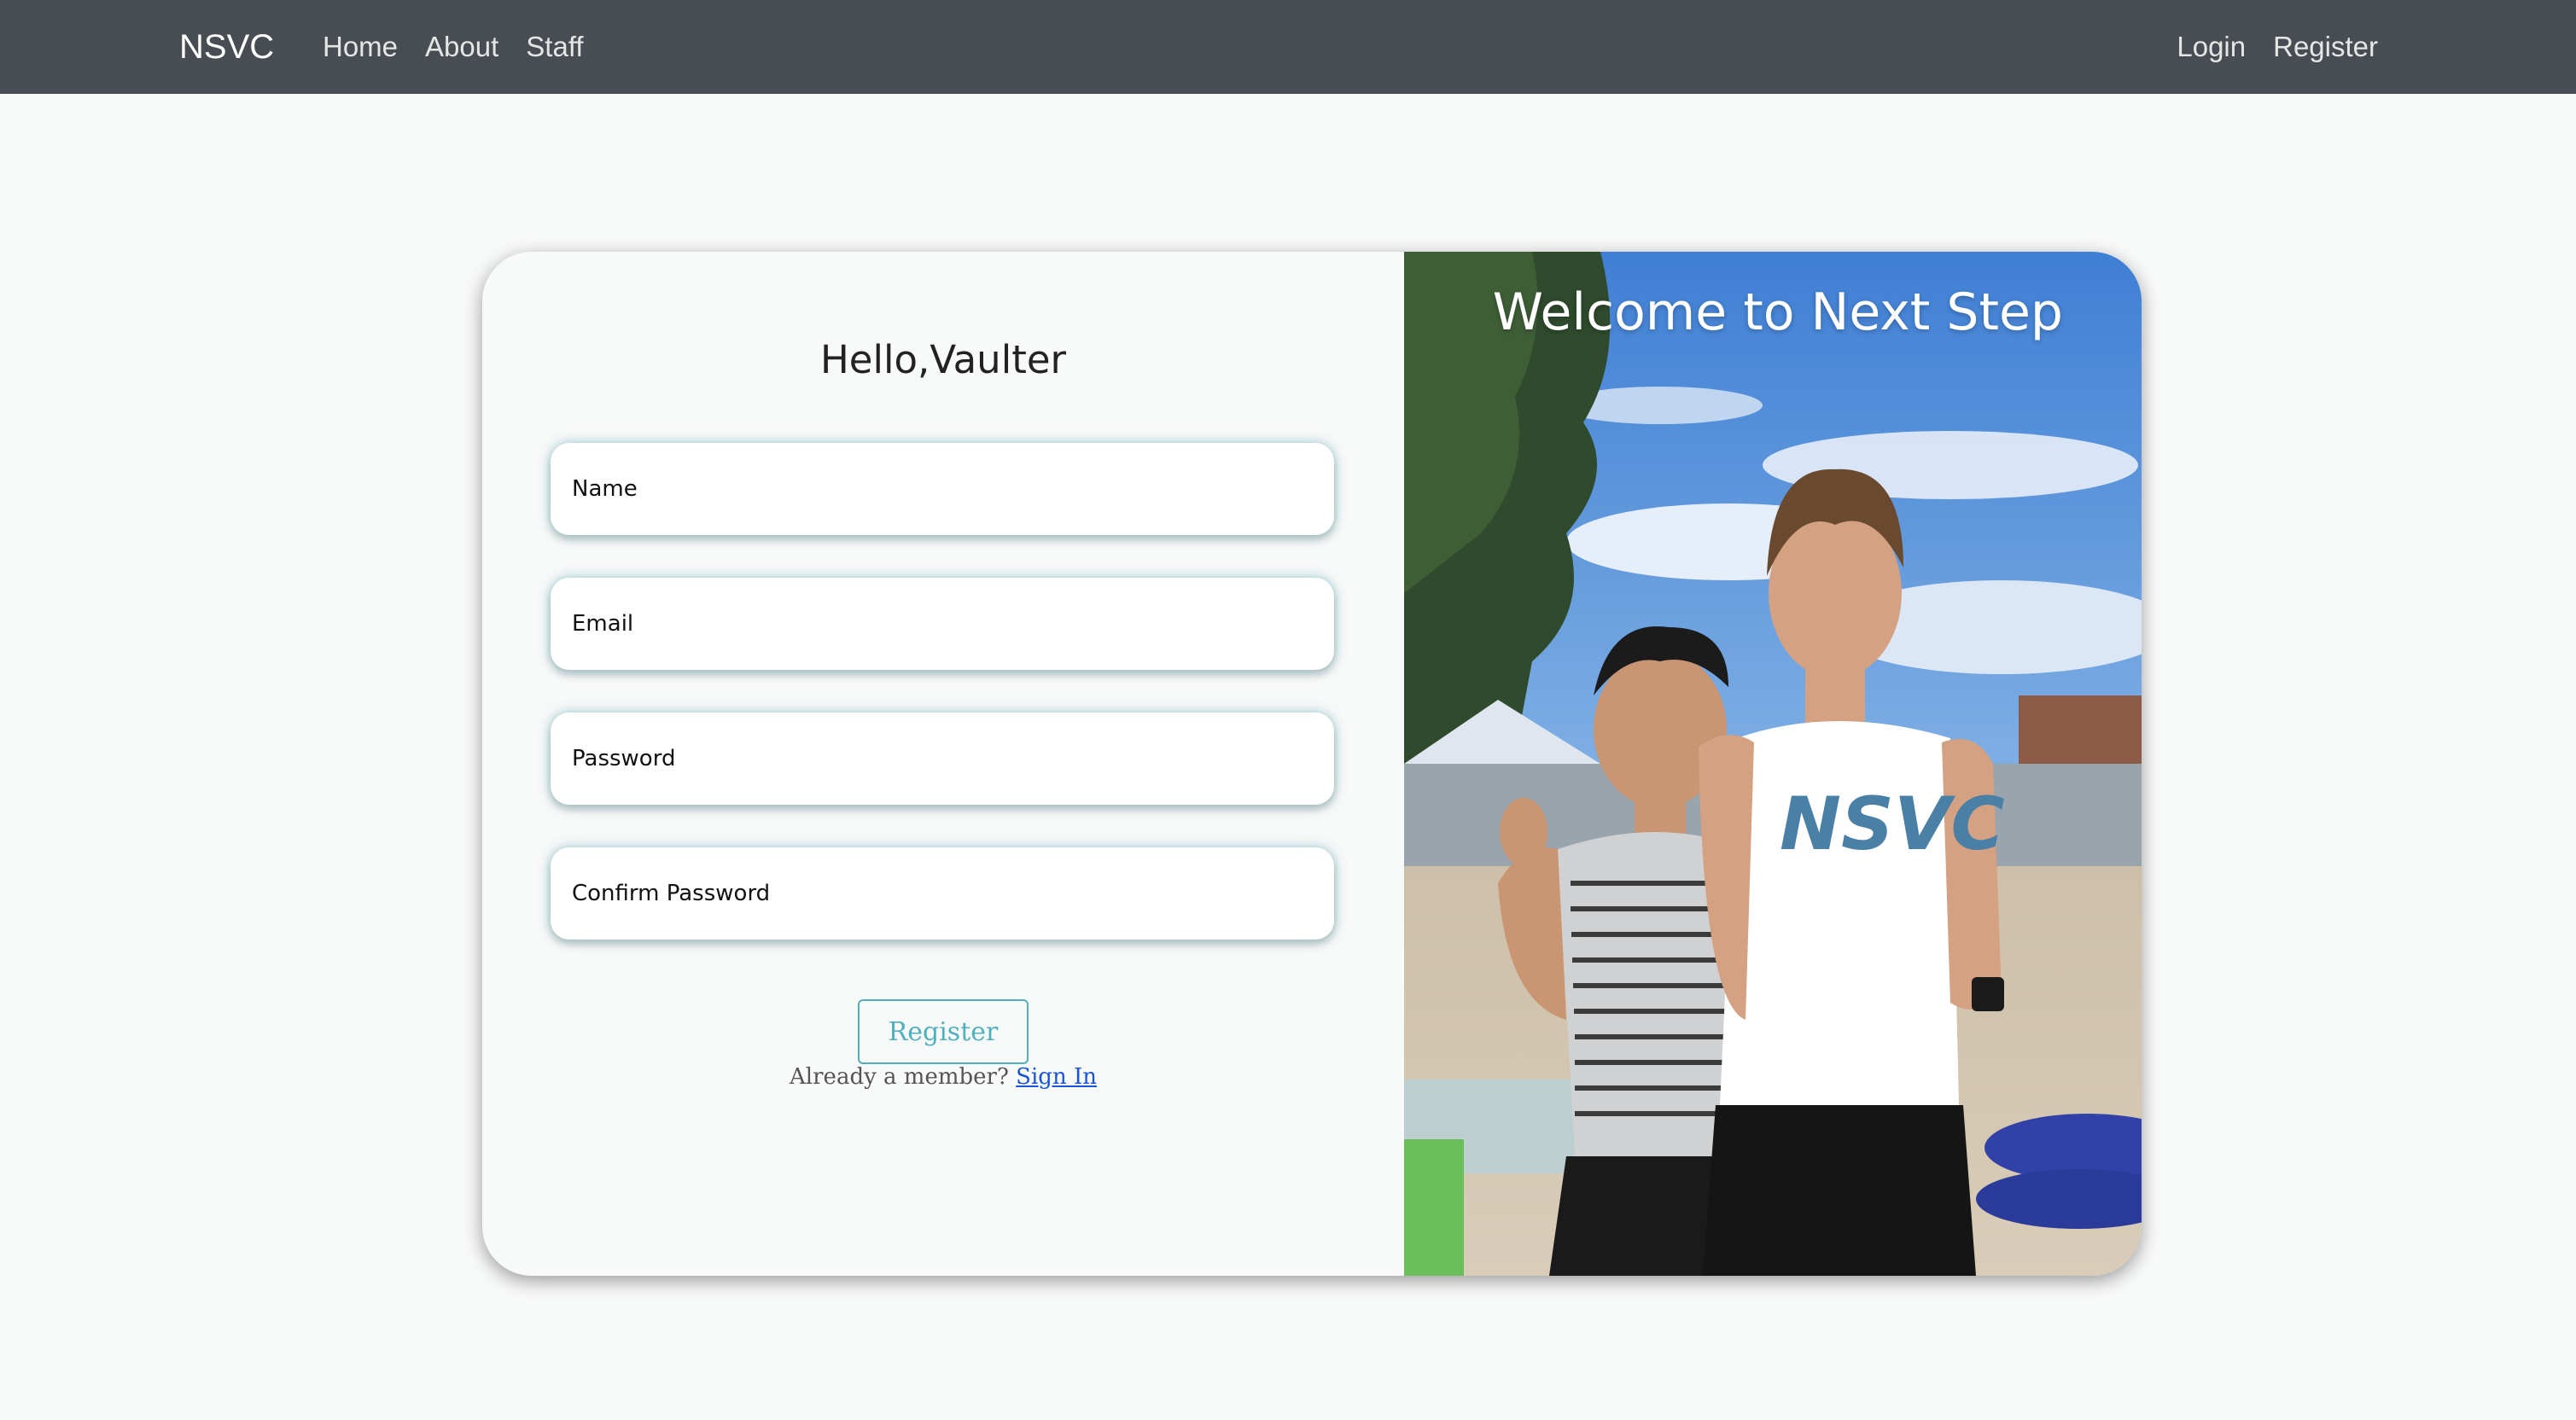 The image size is (2576, 1420). I want to click on nav-links-left: Home About Staff, so click(453, 47).